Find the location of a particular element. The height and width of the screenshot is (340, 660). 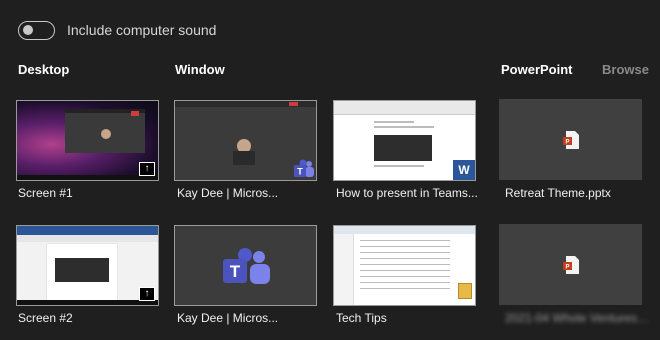

explorer-window-caption: Tech Tips is located at coordinates (361, 318).